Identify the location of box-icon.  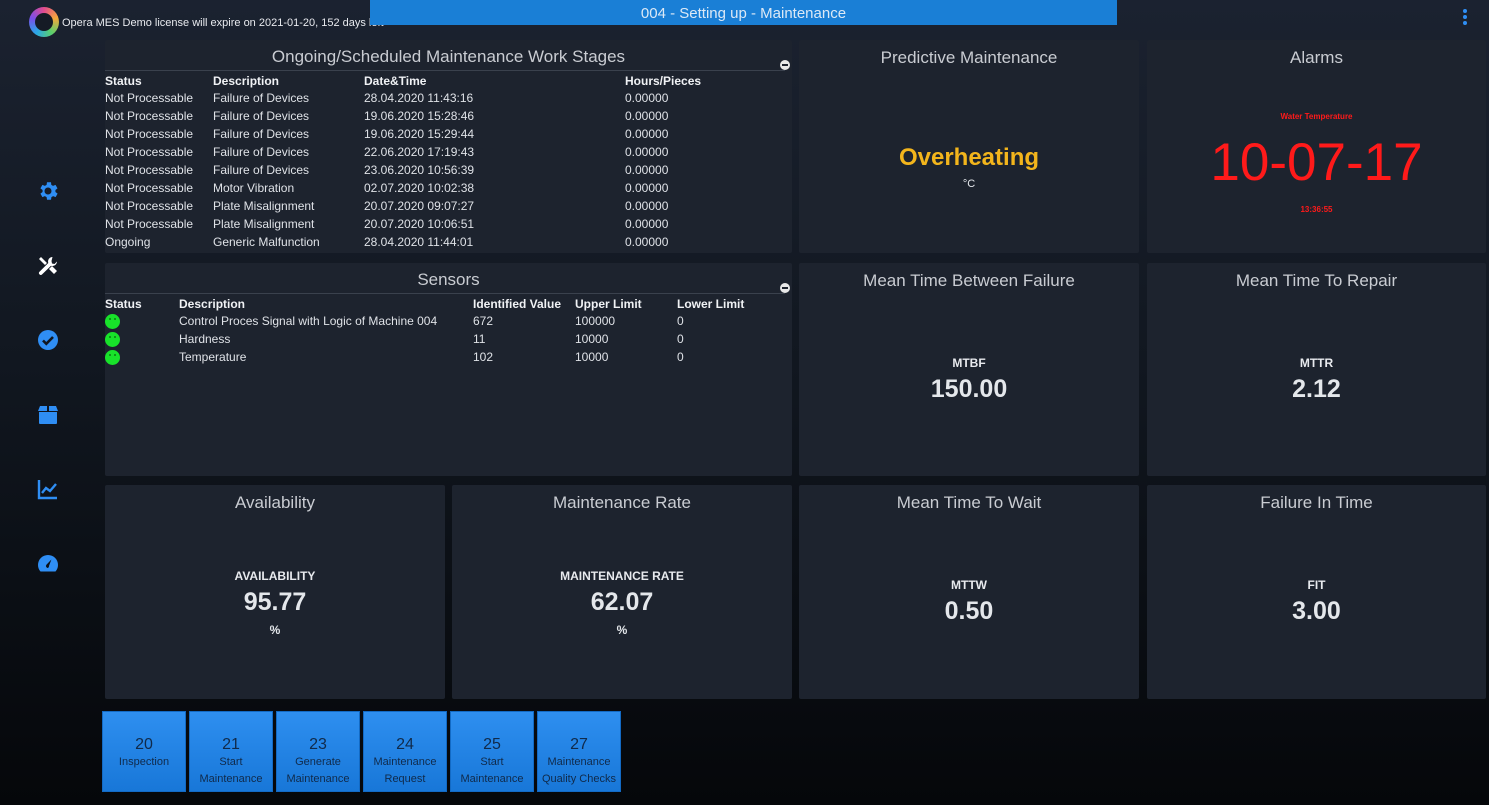
(48, 415).